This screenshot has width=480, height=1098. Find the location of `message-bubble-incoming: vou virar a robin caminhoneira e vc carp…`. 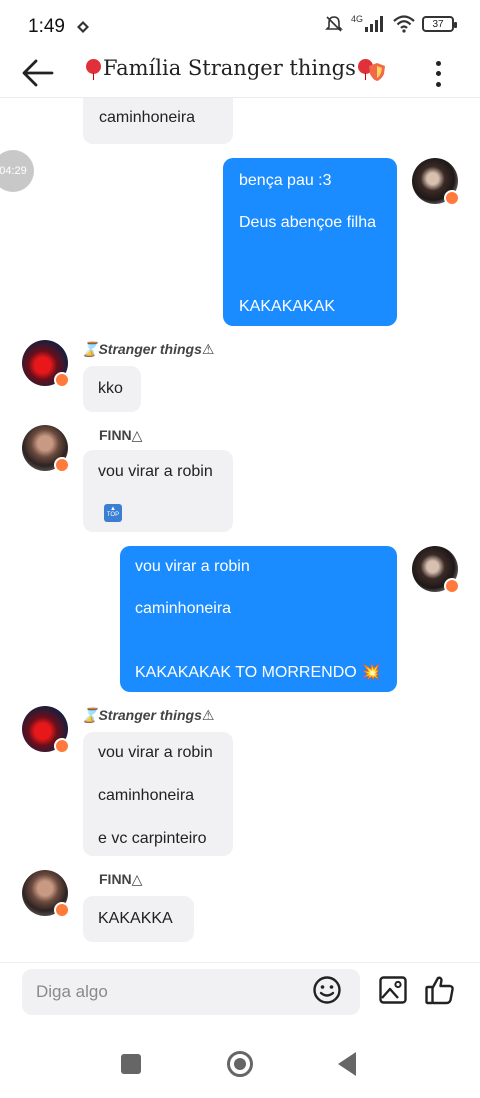

message-bubble-incoming: vou virar a robin caminhoneira e vc carp… is located at coordinates (158, 794).